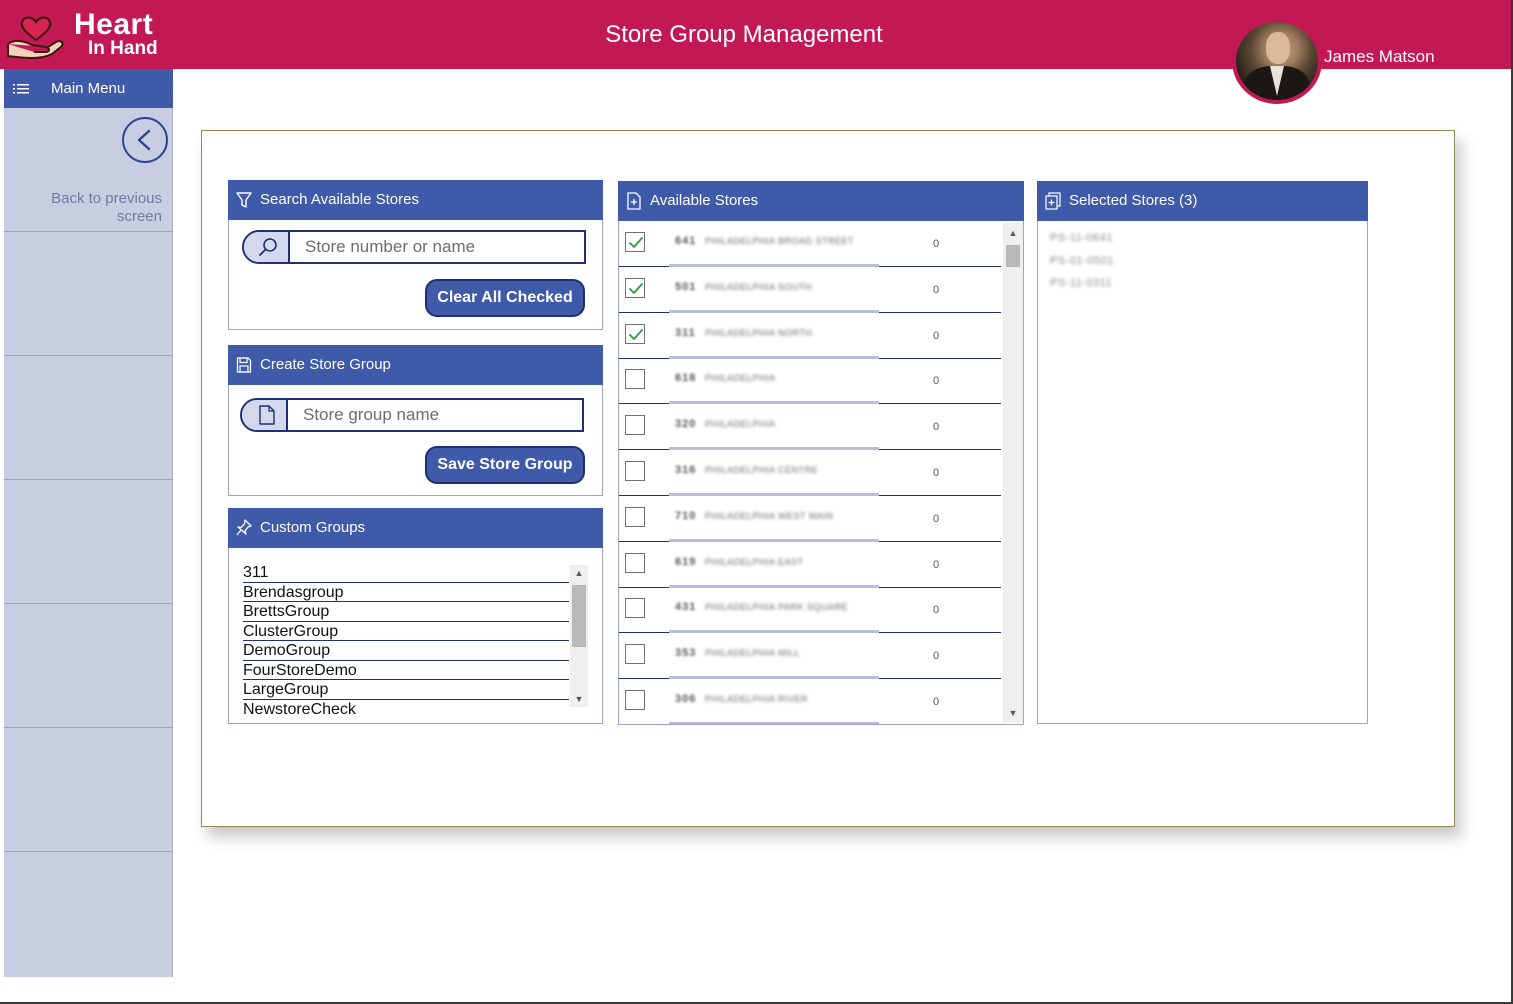 The image size is (1513, 1004). I want to click on table-row: 710 PHILADELPHIA WEST MAIN 0, so click(810, 519).